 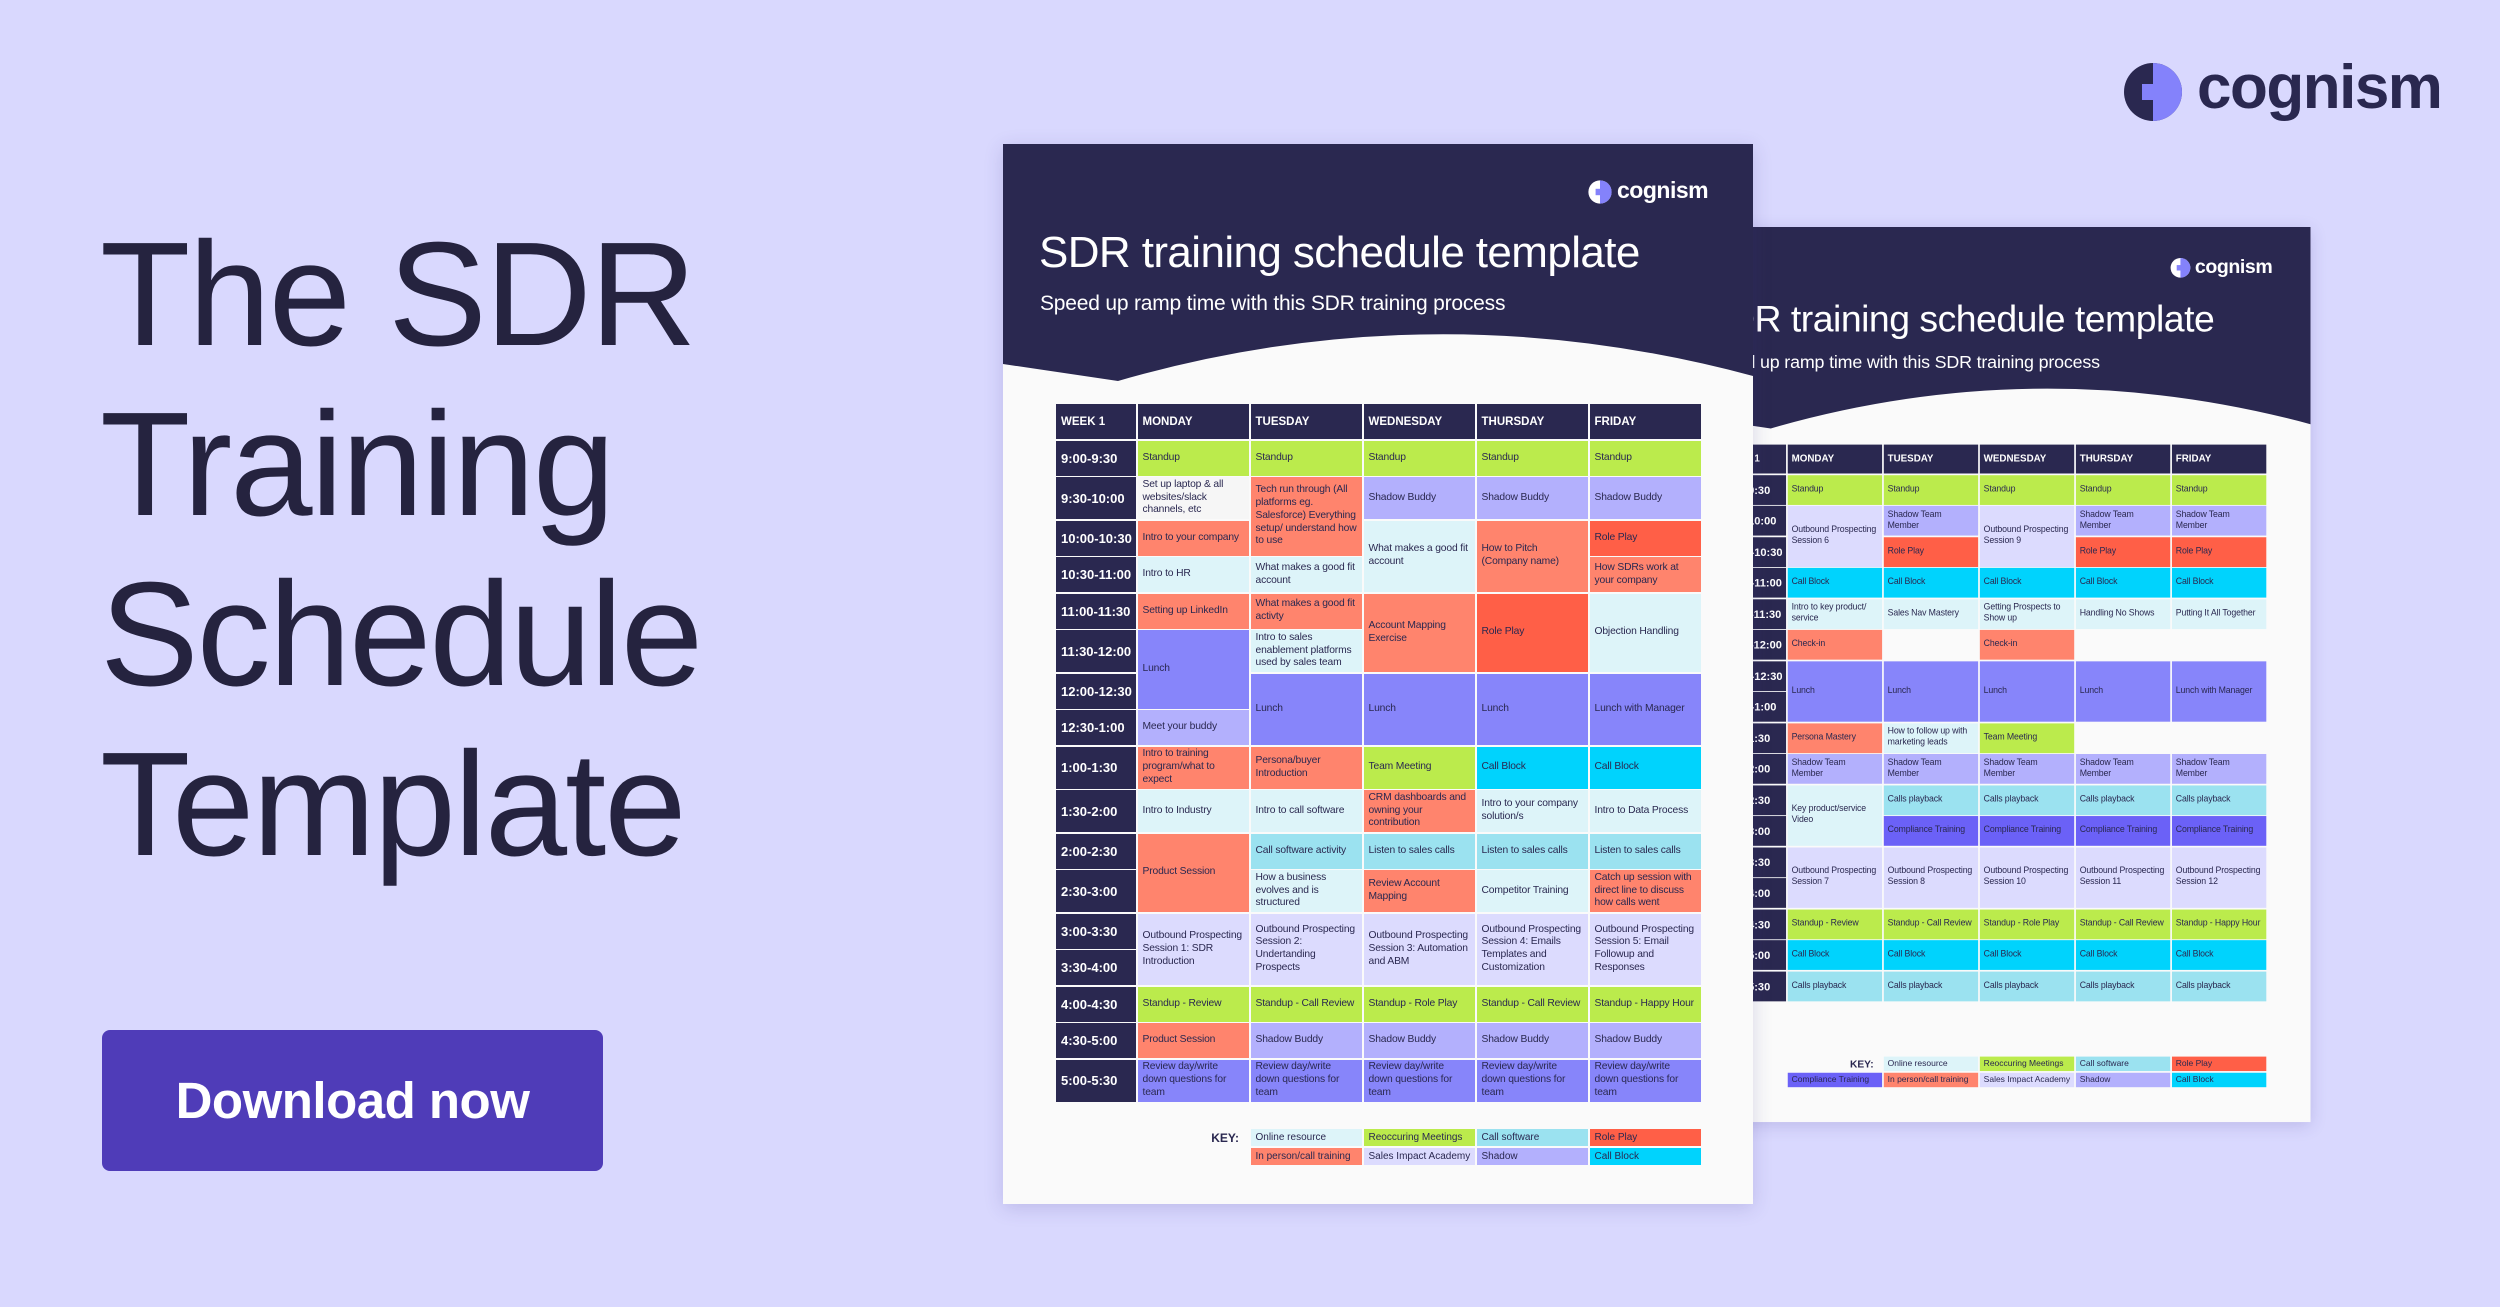 I want to click on schedule-cell: Outbound Prospecting Session 8, so click(x=1931, y=877).